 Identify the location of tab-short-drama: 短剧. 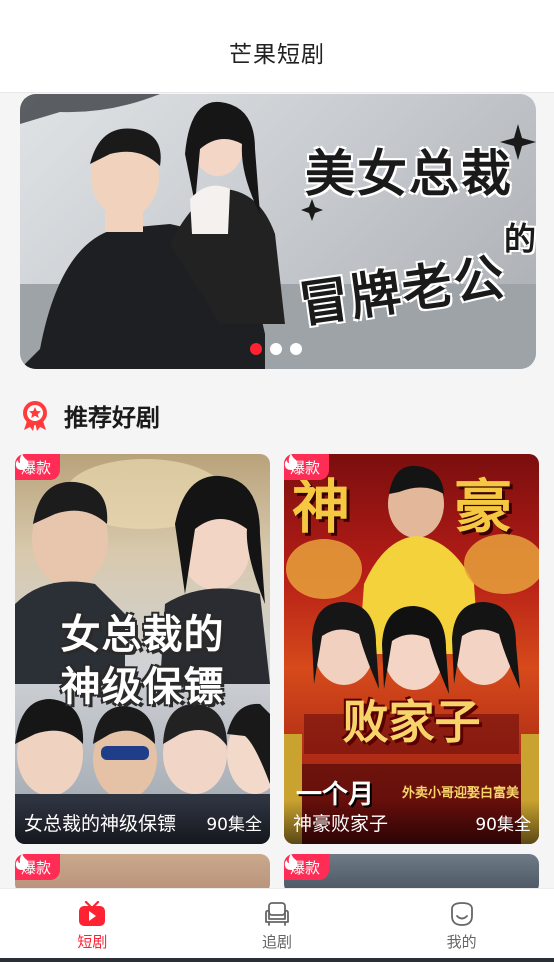
(92, 925).